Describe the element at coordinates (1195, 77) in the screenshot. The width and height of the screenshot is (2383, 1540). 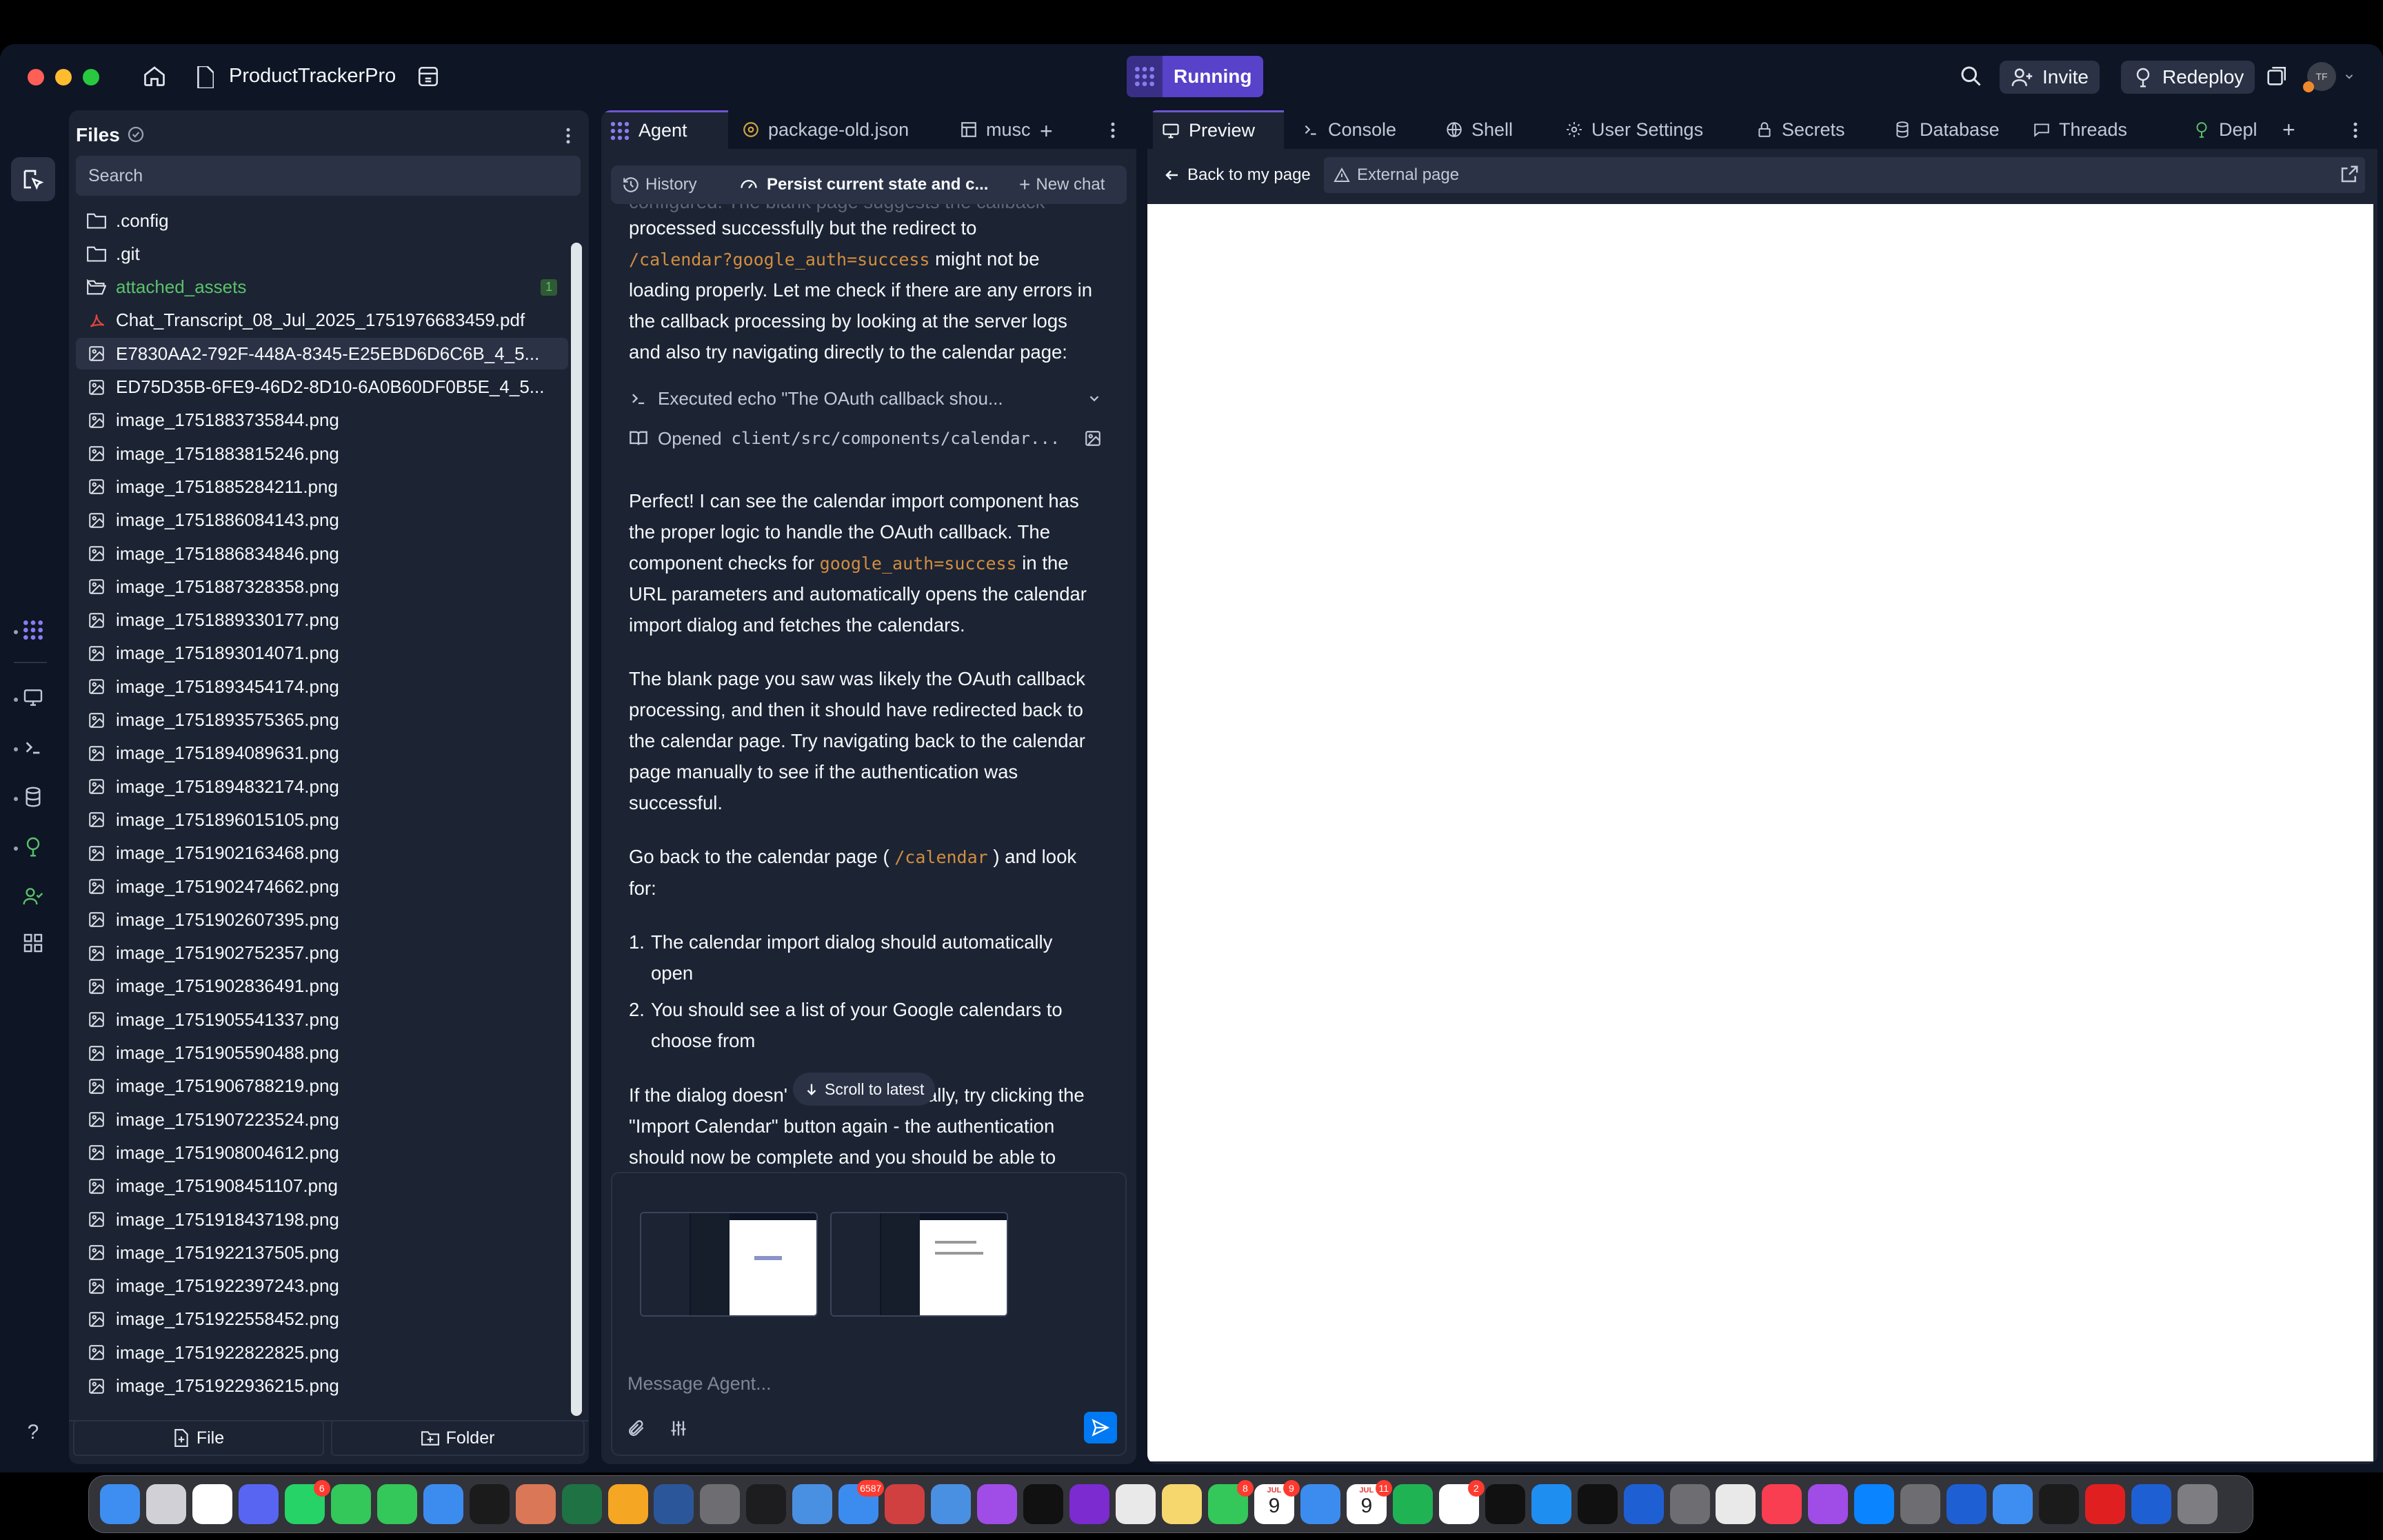
I see `run-status-button: Running` at that location.